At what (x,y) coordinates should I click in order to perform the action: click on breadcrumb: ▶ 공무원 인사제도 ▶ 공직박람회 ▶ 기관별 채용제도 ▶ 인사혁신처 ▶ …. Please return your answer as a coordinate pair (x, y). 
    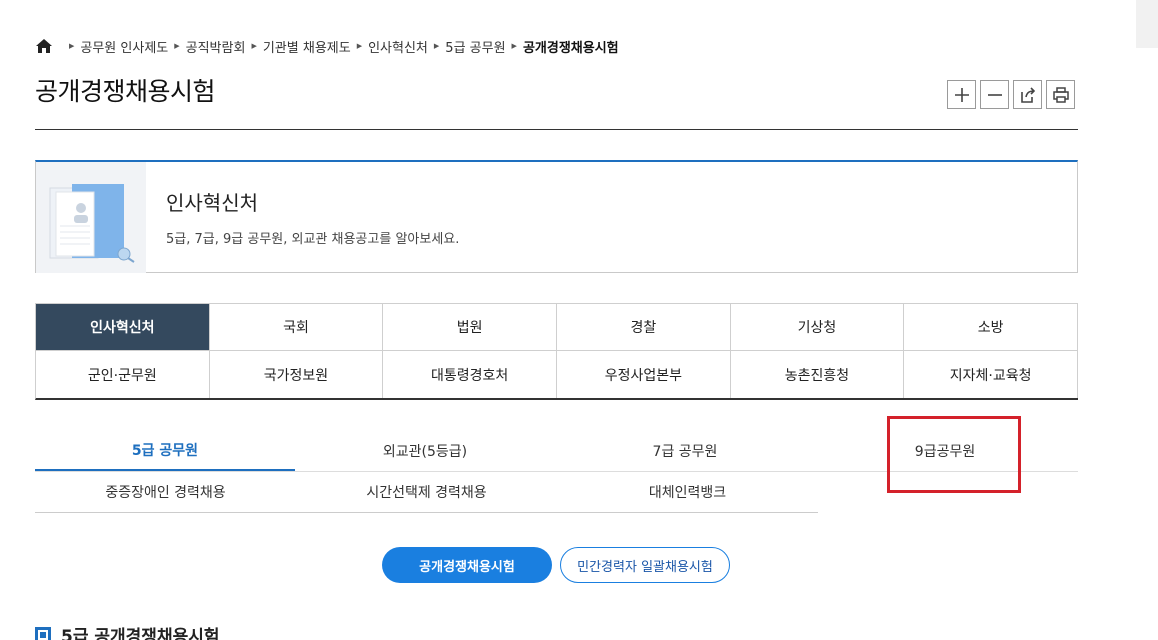
    Looking at the image, I should click on (327, 46).